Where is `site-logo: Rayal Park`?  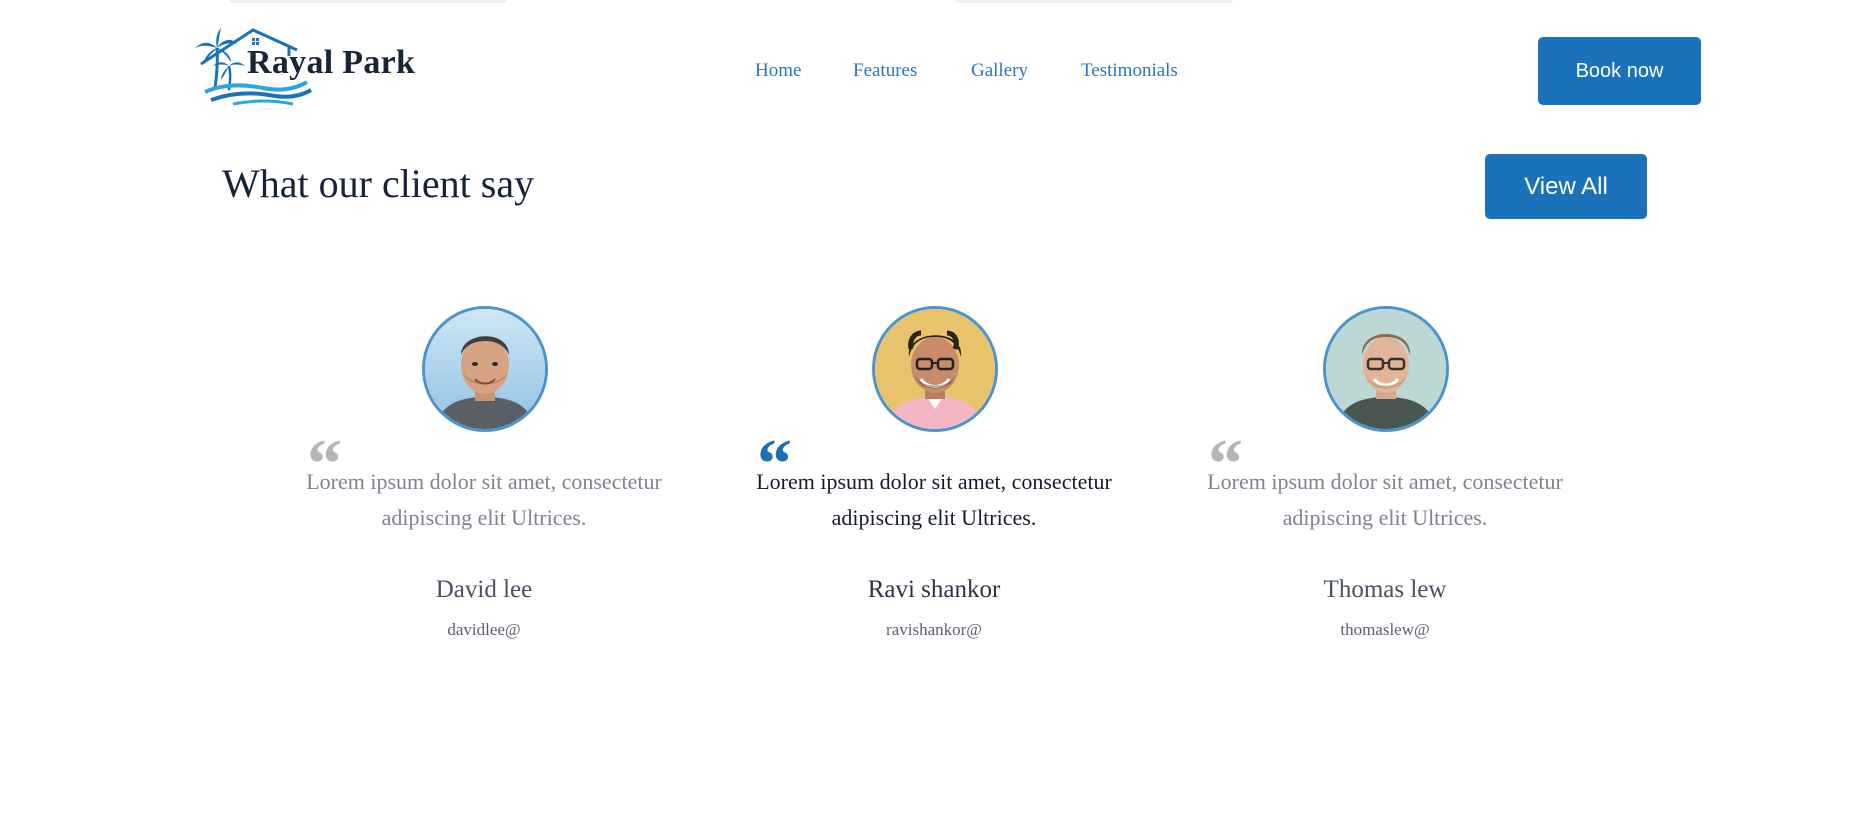 site-logo: Rayal Park is located at coordinates (313, 66).